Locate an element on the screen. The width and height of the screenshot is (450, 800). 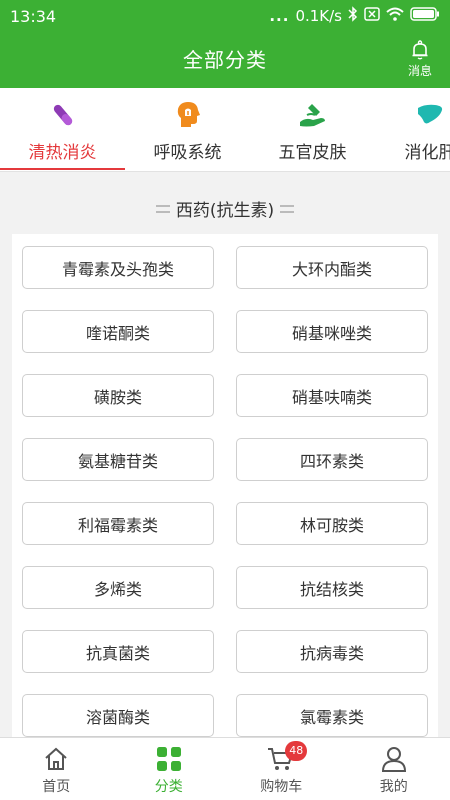
nav-mine: 我的 is located at coordinates (394, 769).